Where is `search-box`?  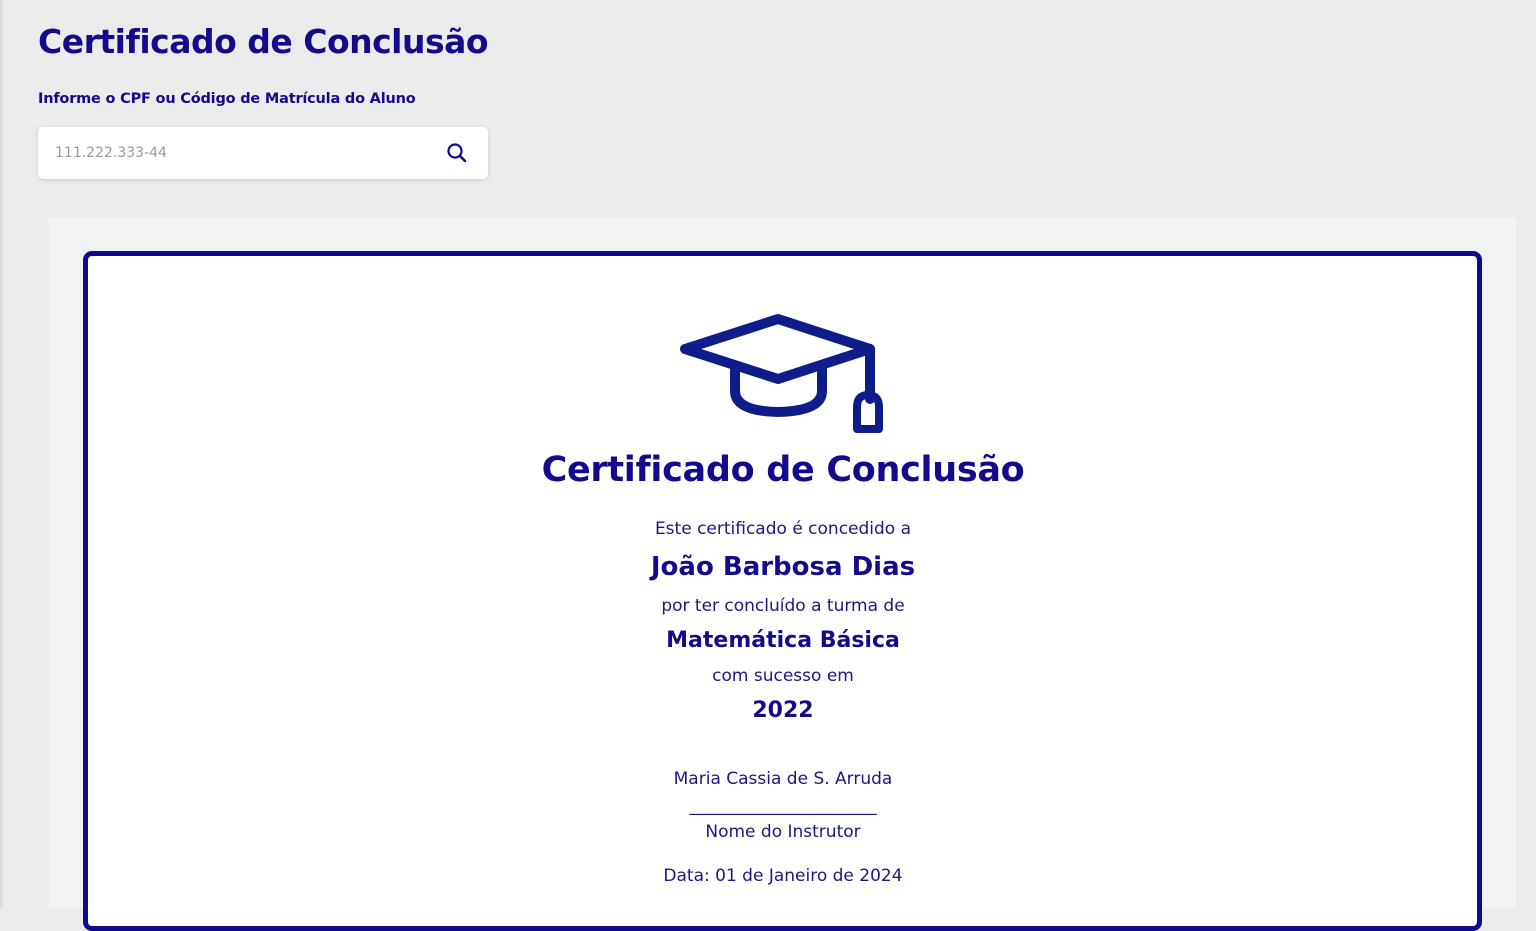
search-box is located at coordinates (263, 153).